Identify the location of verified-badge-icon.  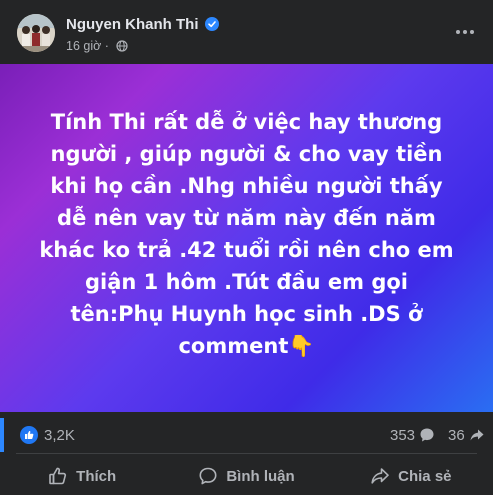
(211, 24).